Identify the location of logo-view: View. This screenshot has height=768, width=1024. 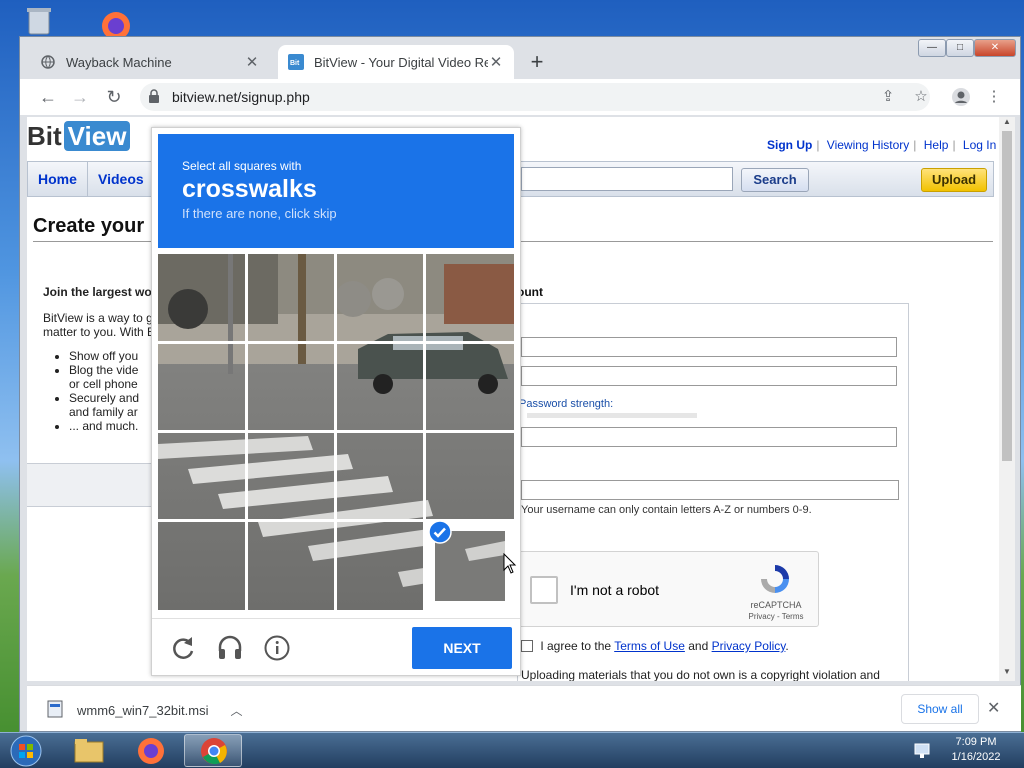
(97, 136).